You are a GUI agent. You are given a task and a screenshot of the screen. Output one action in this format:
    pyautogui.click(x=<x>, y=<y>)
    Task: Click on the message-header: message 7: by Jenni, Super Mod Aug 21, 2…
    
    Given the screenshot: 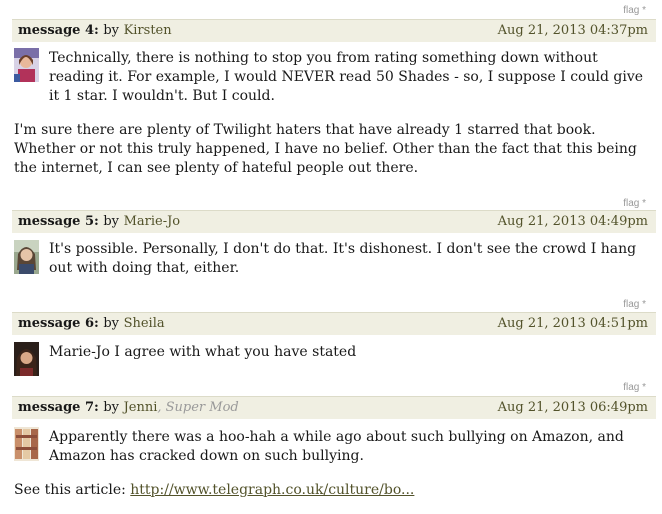 What is the action you would take?
    pyautogui.click(x=334, y=407)
    